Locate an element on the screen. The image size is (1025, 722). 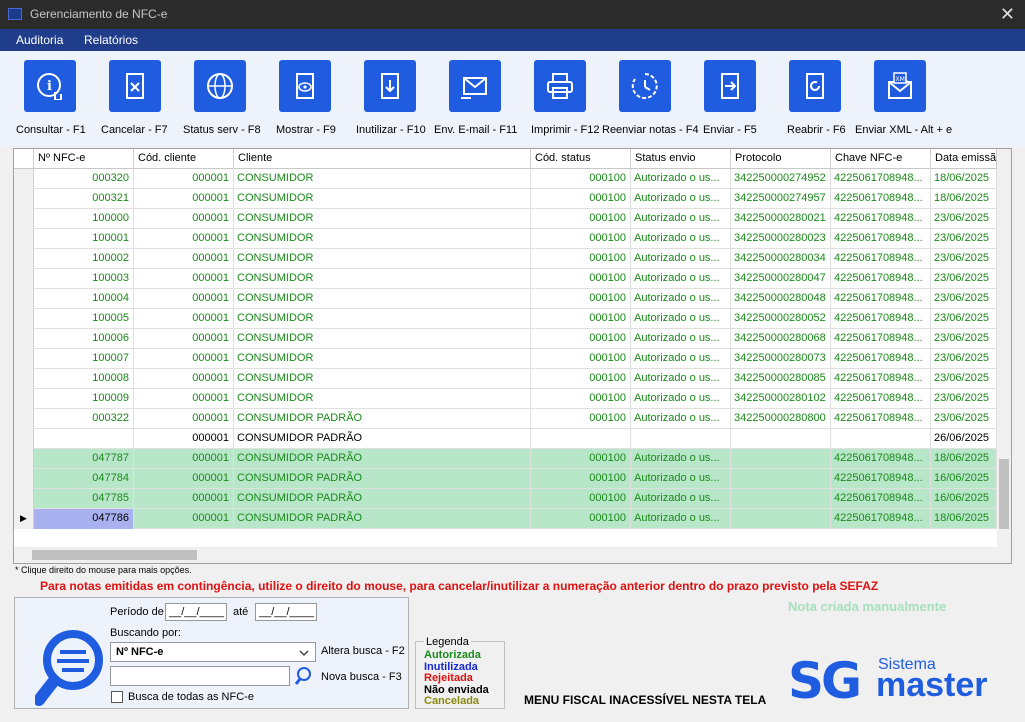
toolbar-label-3: Mostrar - F9 is located at coordinates (306, 130).